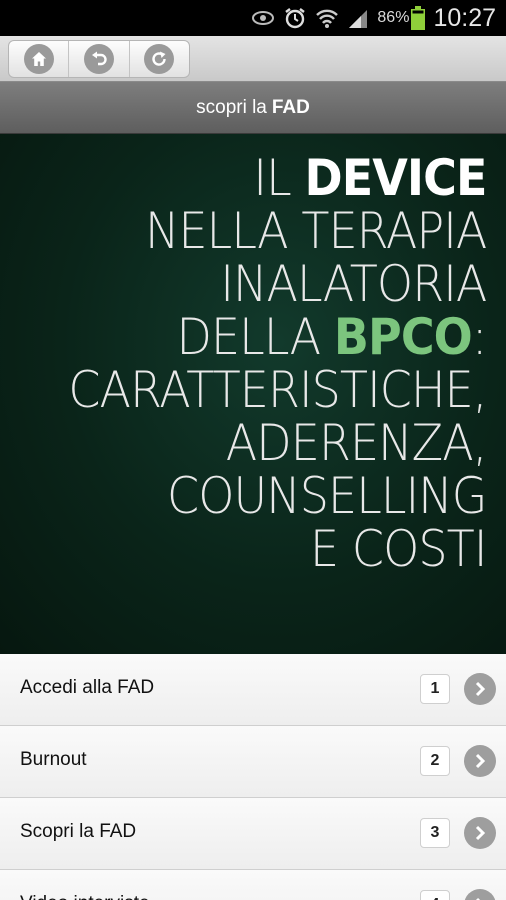 This screenshot has width=506, height=900. I want to click on count-badge: 2, so click(435, 761).